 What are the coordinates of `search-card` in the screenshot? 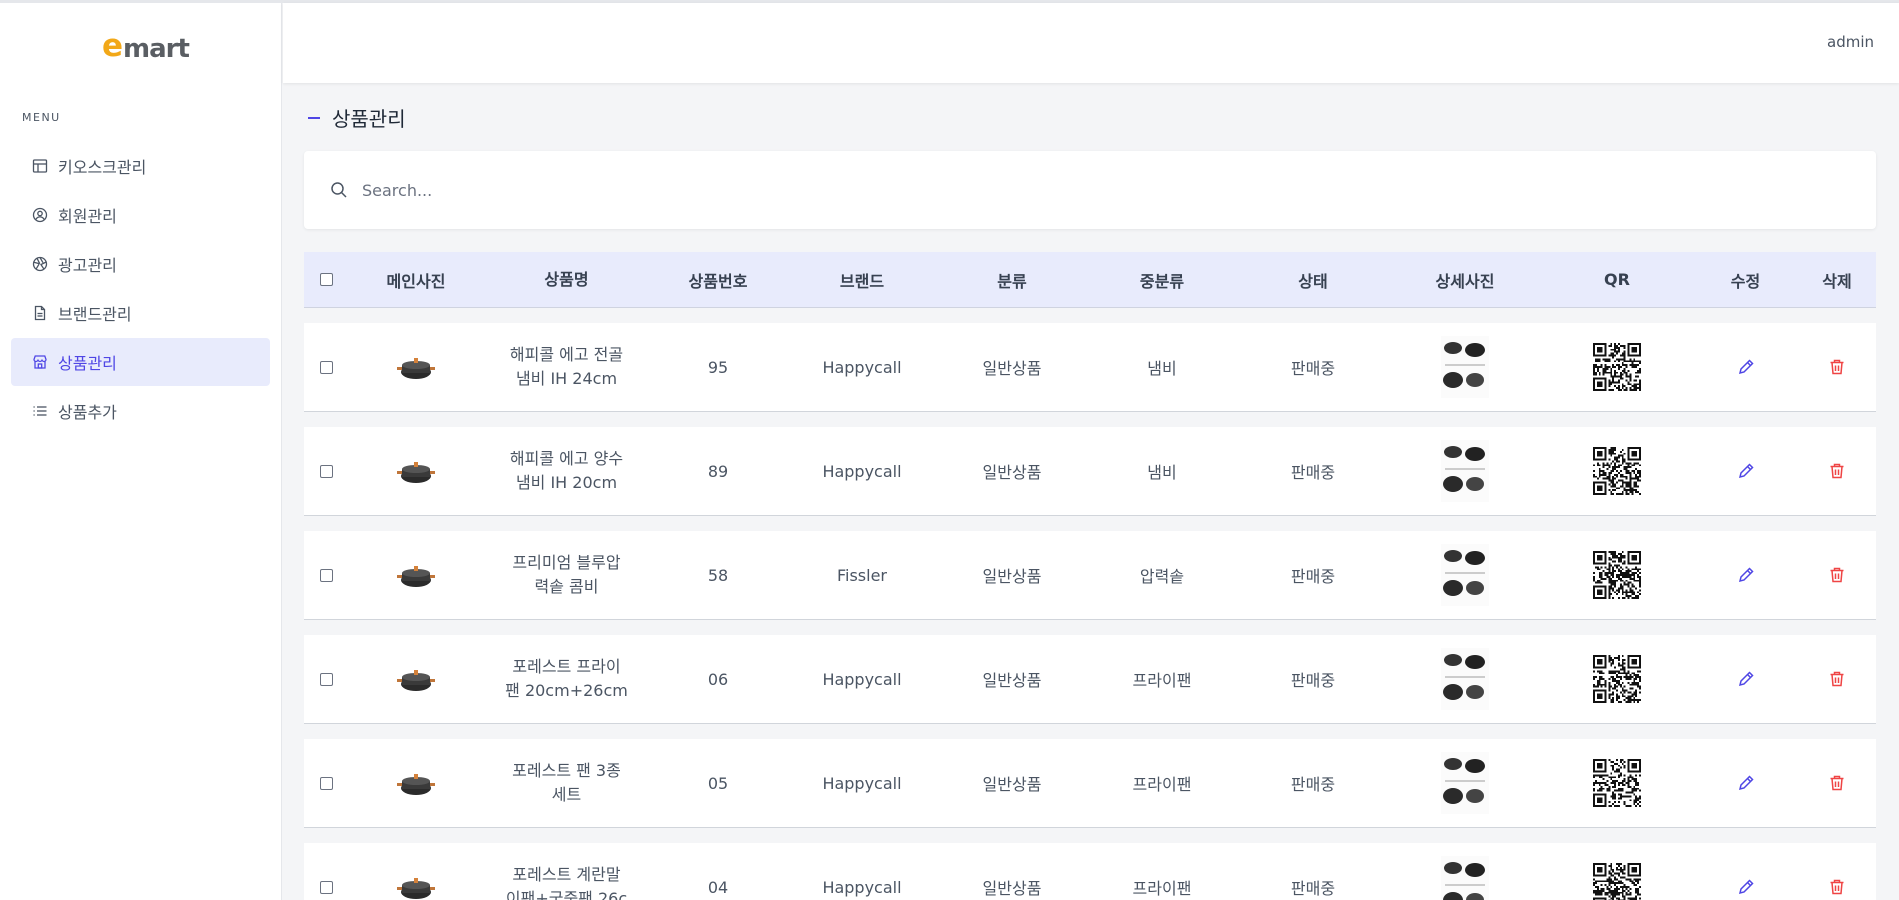 It's located at (1090, 190).